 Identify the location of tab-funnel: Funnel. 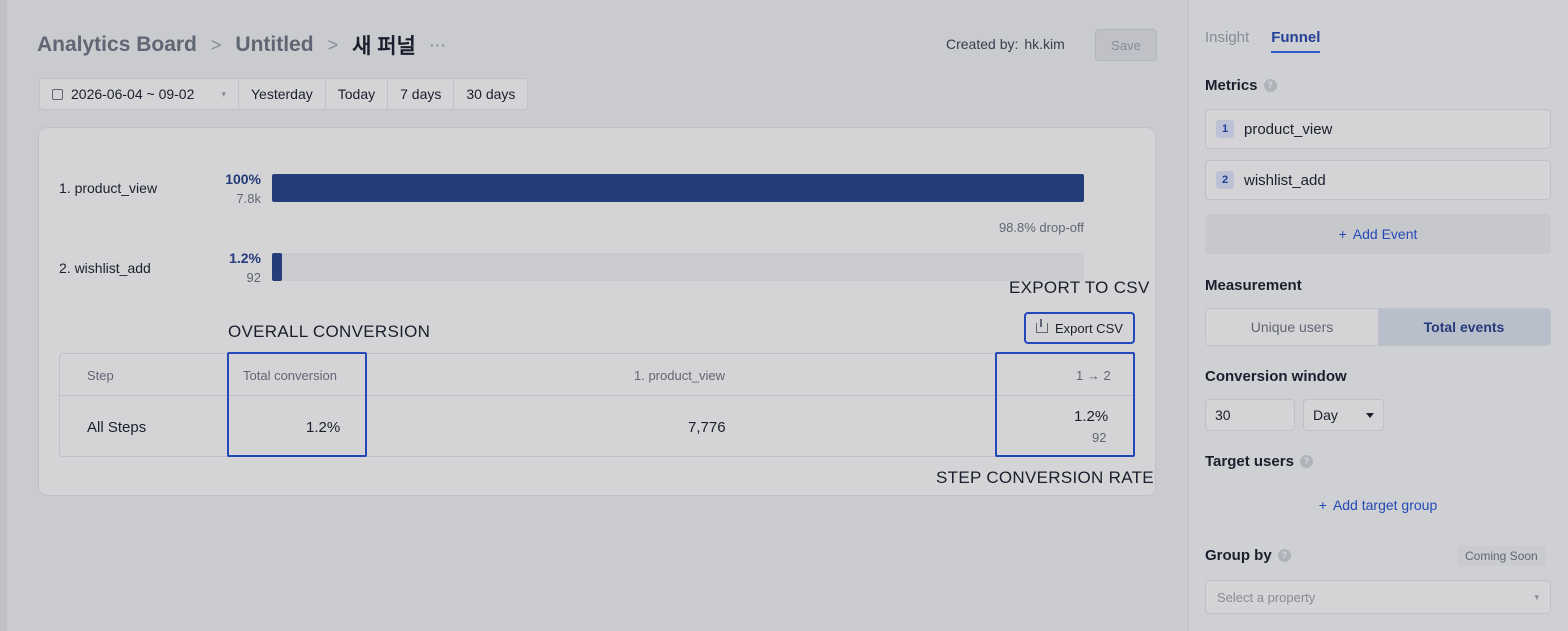
(1296, 41).